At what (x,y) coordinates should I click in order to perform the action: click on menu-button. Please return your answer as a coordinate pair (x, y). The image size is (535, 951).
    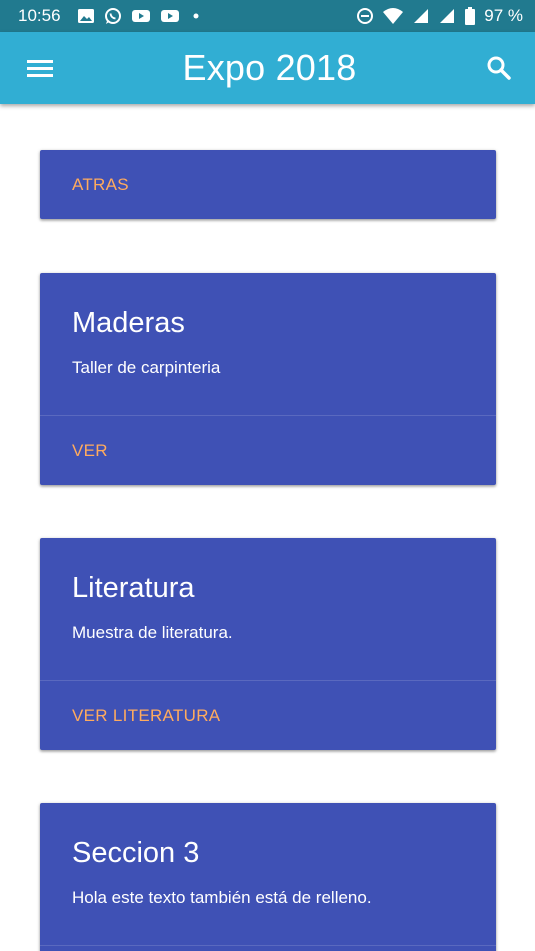
    Looking at the image, I should click on (40, 68).